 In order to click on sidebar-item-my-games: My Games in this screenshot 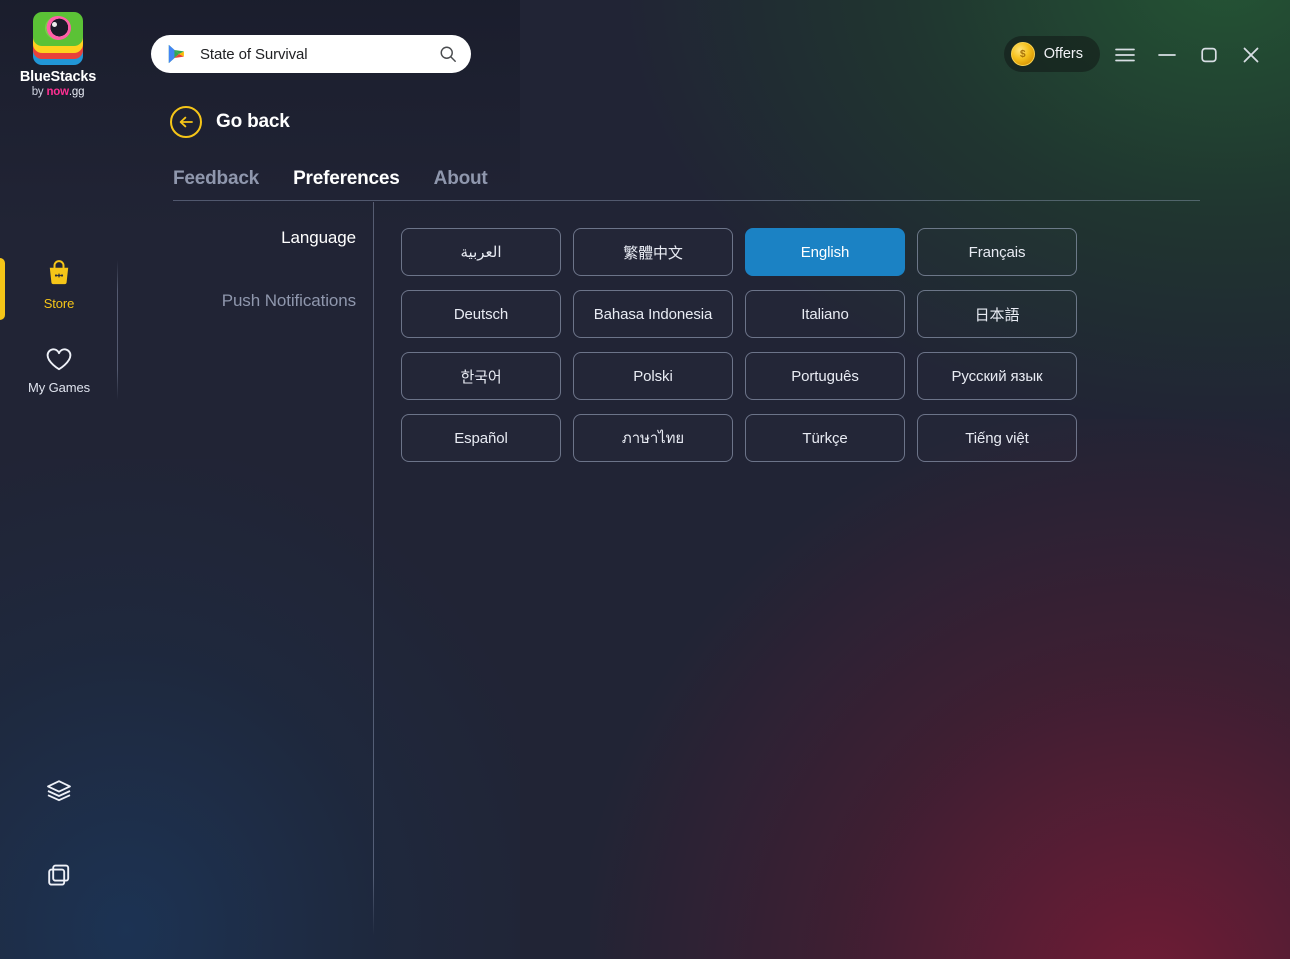, I will do `click(59, 370)`.